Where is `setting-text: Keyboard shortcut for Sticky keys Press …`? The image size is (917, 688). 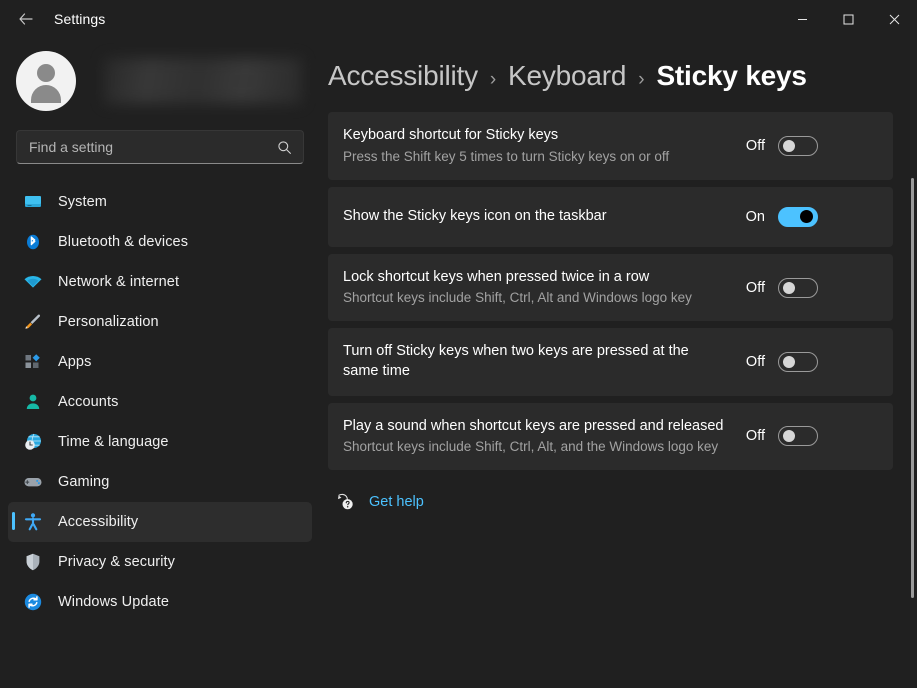
setting-text: Keyboard shortcut for Sticky keys Press … is located at coordinates (543, 146).